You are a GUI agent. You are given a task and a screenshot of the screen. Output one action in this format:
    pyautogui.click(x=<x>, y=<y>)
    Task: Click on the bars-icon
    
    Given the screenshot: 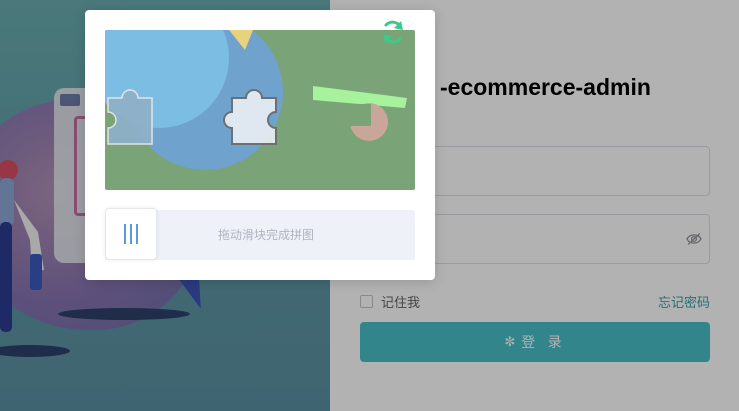 What is the action you would take?
    pyautogui.click(x=131, y=234)
    